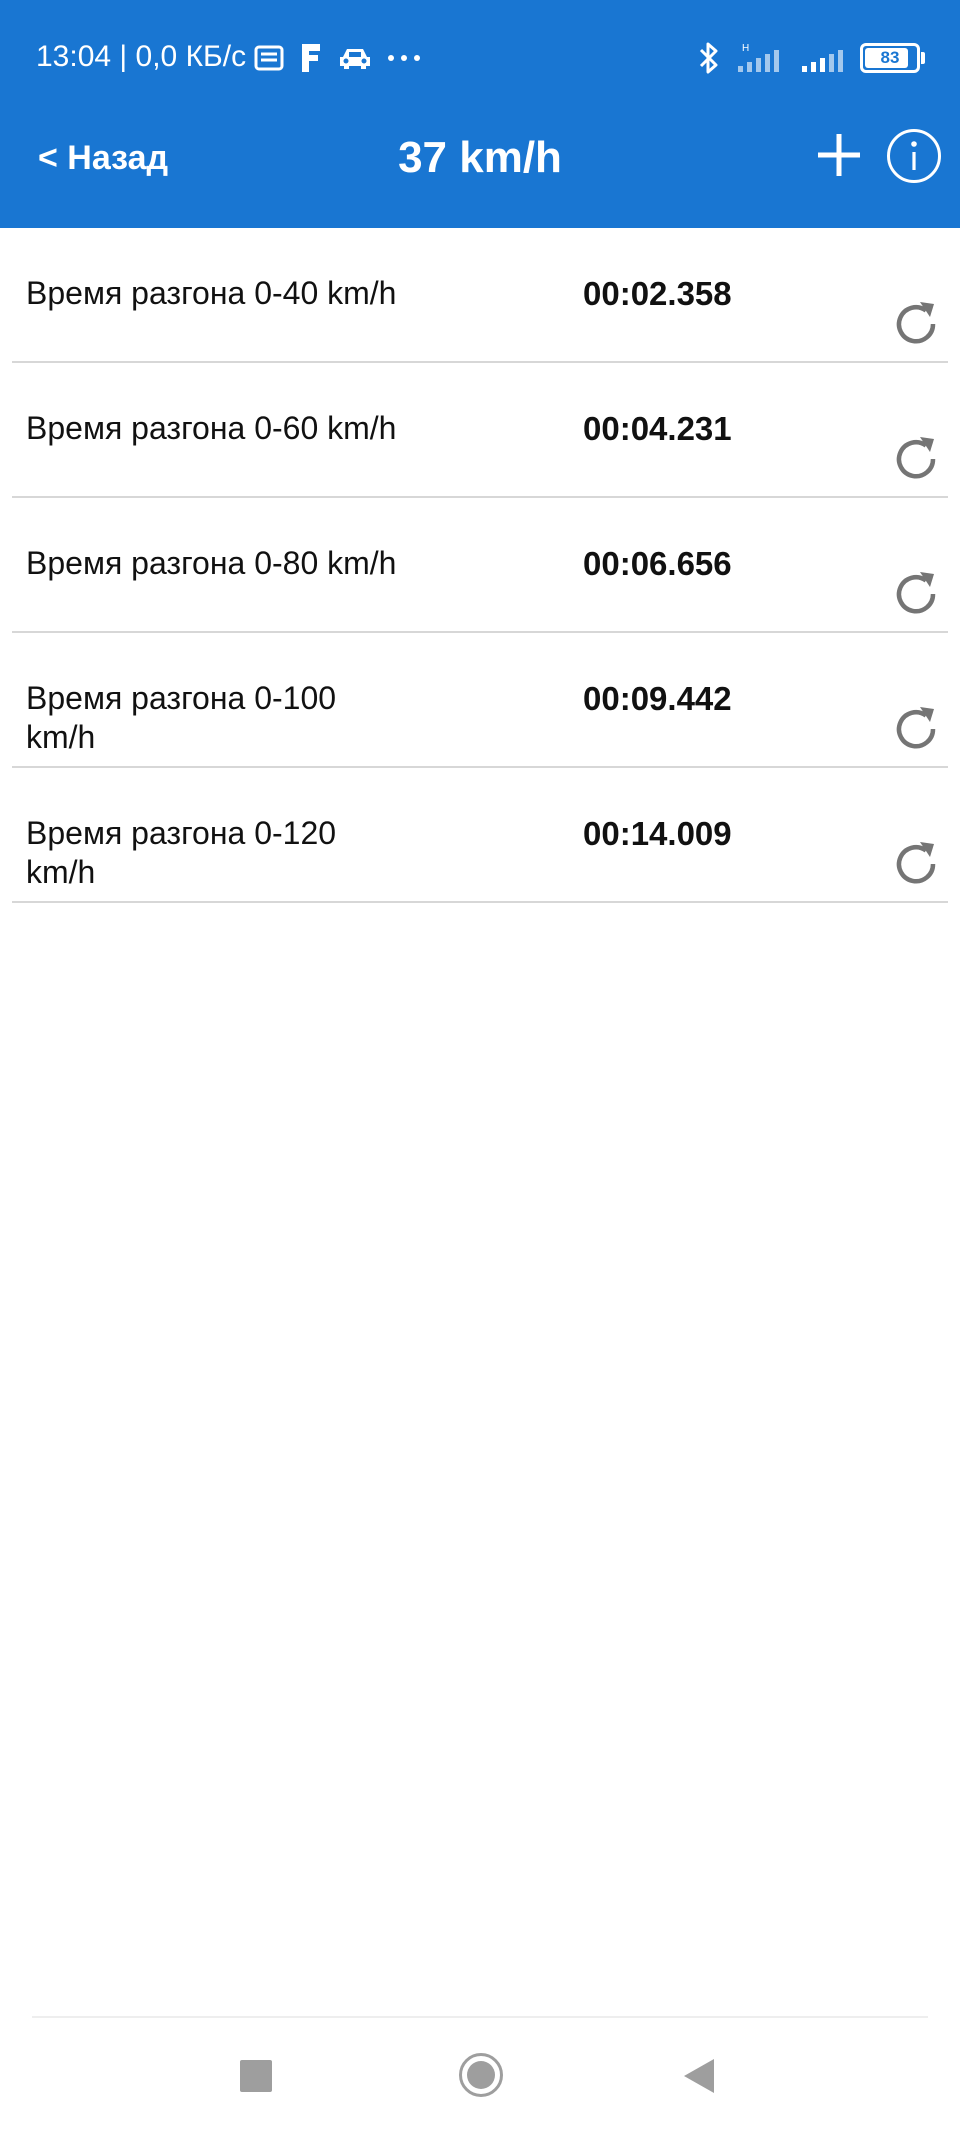  I want to click on status-icons-right: H 83, so click(811, 58).